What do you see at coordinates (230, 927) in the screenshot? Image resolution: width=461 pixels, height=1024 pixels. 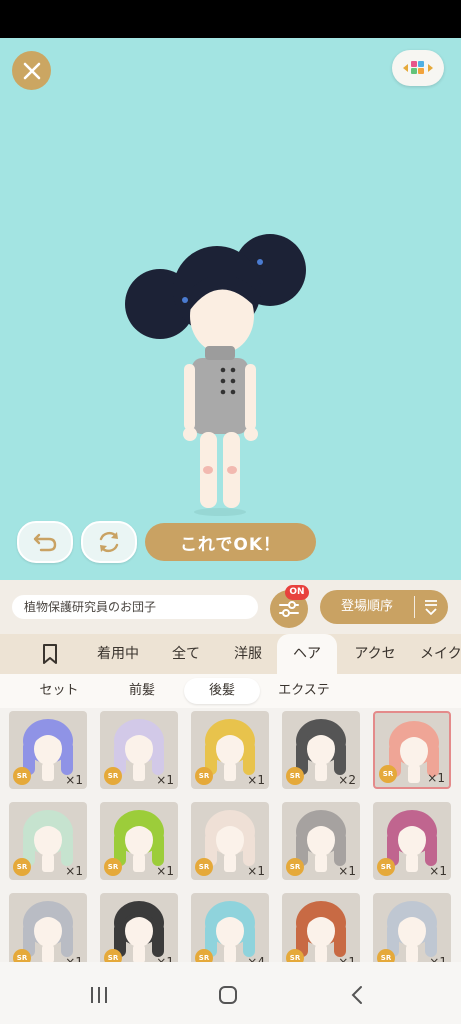 I see `hair-item-card: SR ×4` at bounding box center [230, 927].